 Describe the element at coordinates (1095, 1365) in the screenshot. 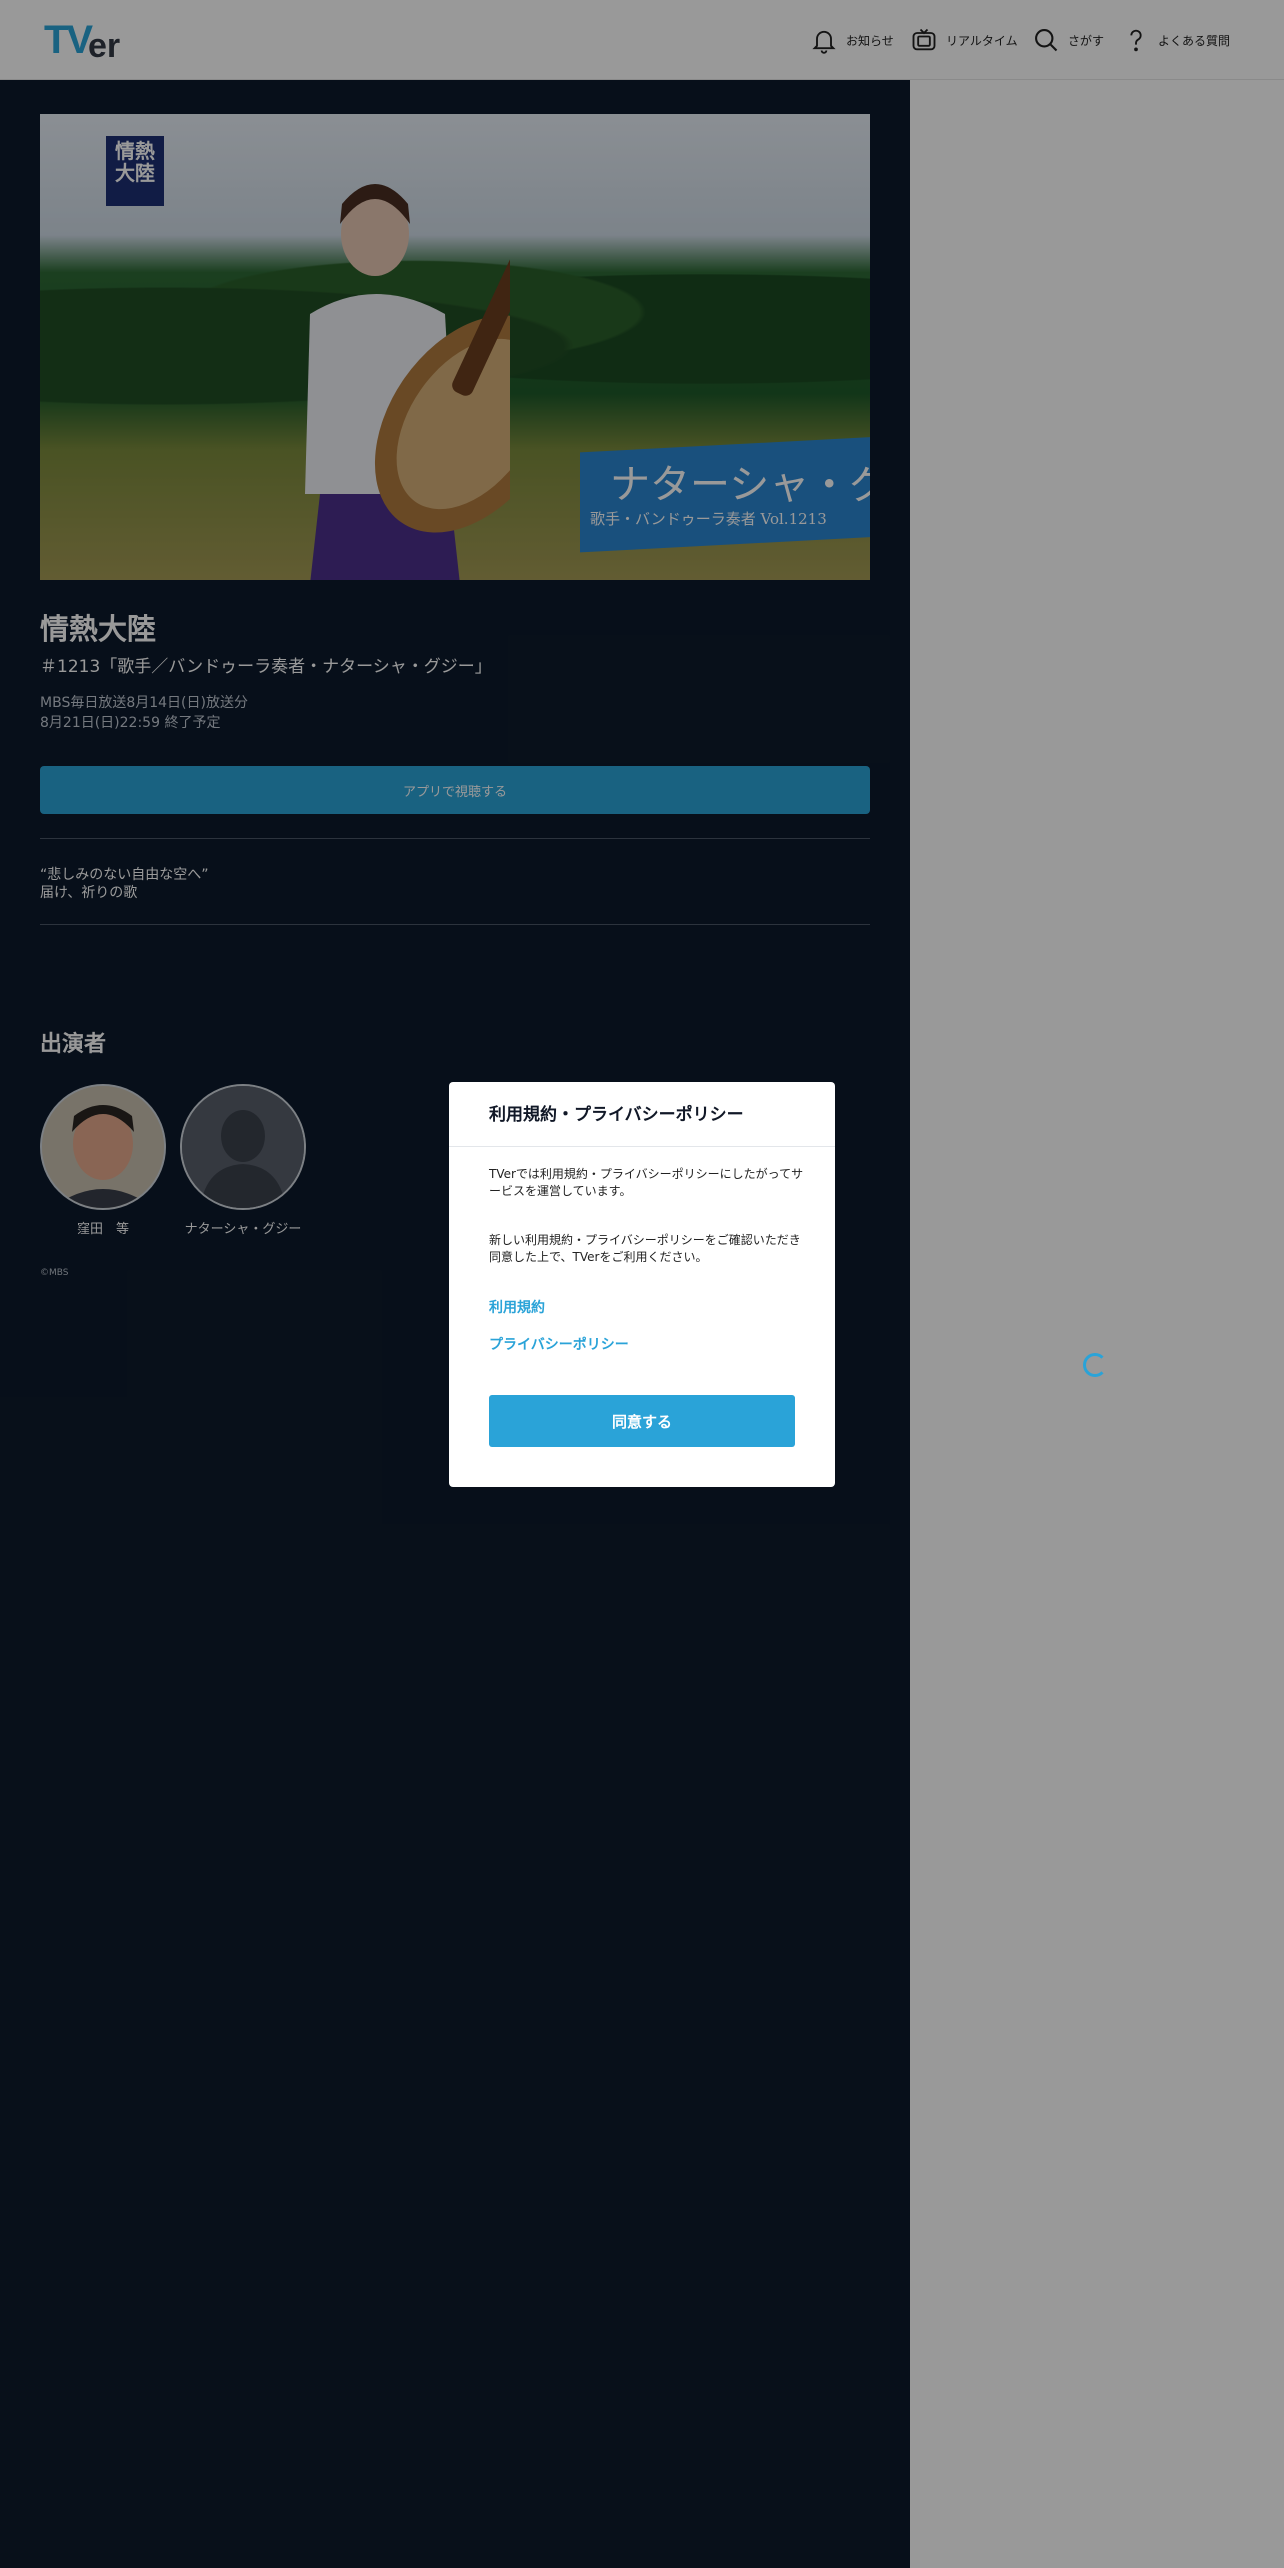

I see `loading-spinner-icon` at that location.